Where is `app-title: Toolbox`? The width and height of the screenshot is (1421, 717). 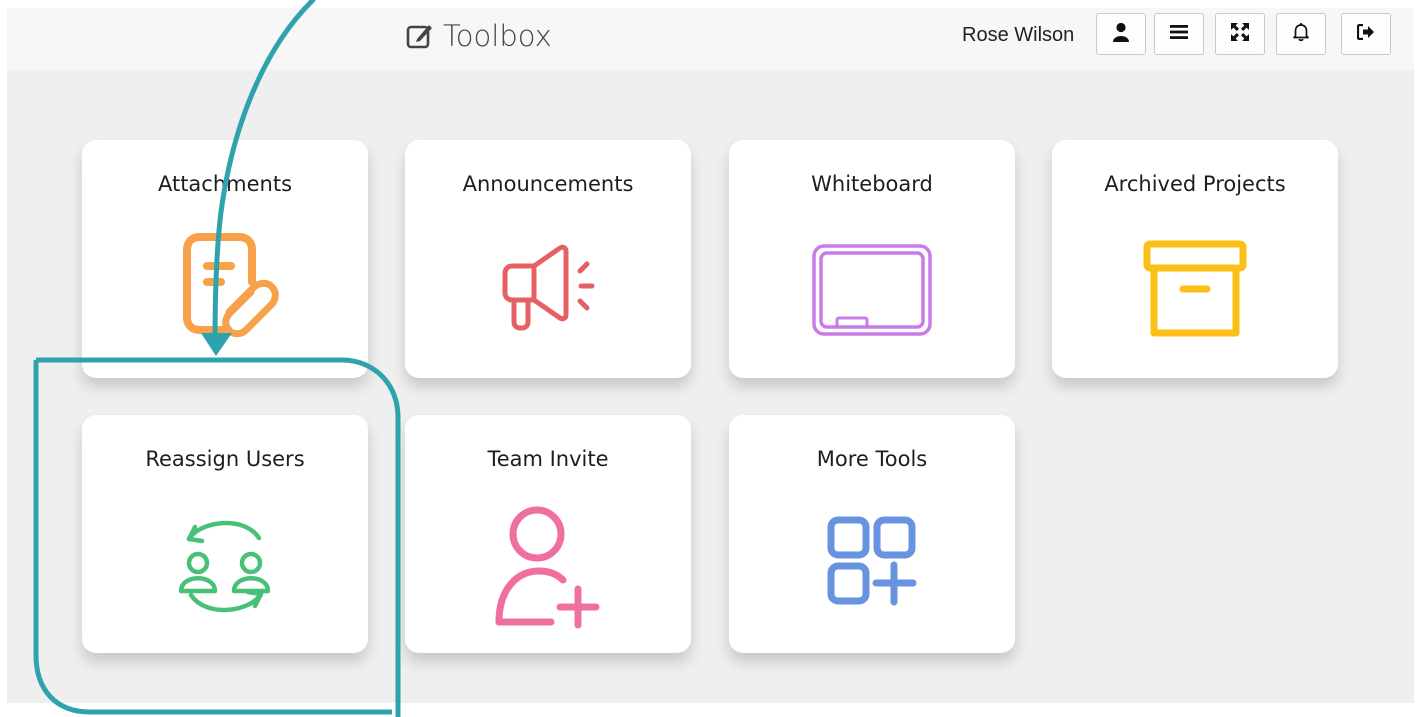
app-title: Toolbox is located at coordinates (478, 36).